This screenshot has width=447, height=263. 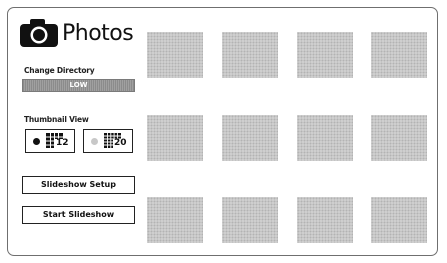 I want to click on directory-value: LOW, so click(x=78, y=85).